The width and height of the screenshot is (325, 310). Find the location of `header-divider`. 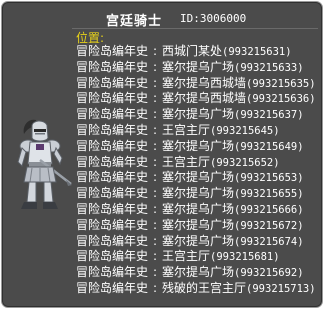

header-divider is located at coordinates (195, 28).